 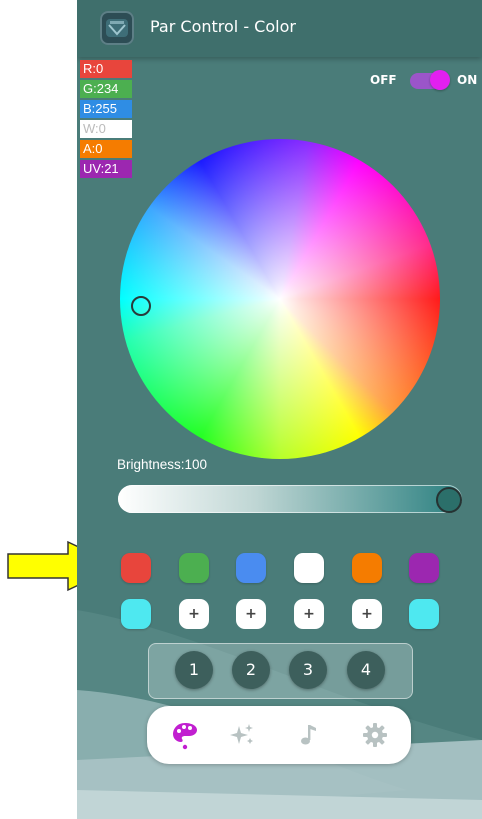 What do you see at coordinates (117, 28) in the screenshot?
I see `app-logo` at bounding box center [117, 28].